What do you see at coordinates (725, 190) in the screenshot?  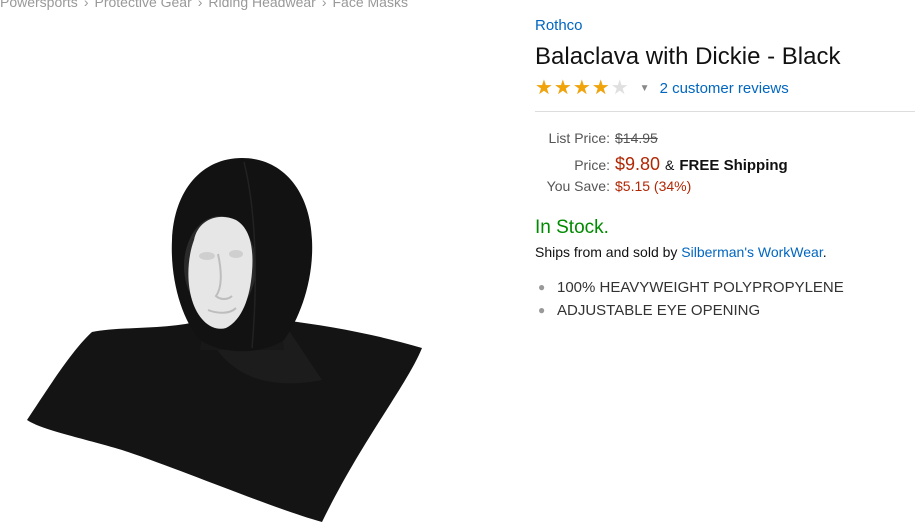 I see `you-save-row: You Save: $5.15 (34%)` at bounding box center [725, 190].